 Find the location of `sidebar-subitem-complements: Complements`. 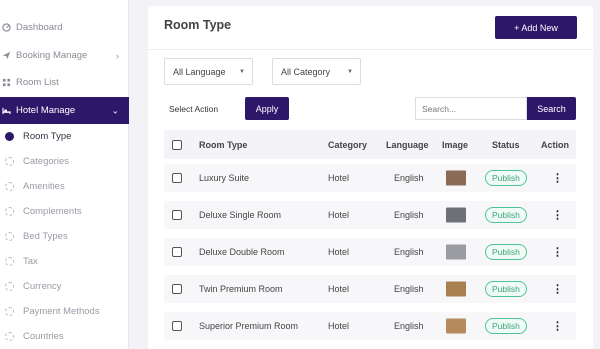

sidebar-subitem-complements: Complements is located at coordinates (64, 211).